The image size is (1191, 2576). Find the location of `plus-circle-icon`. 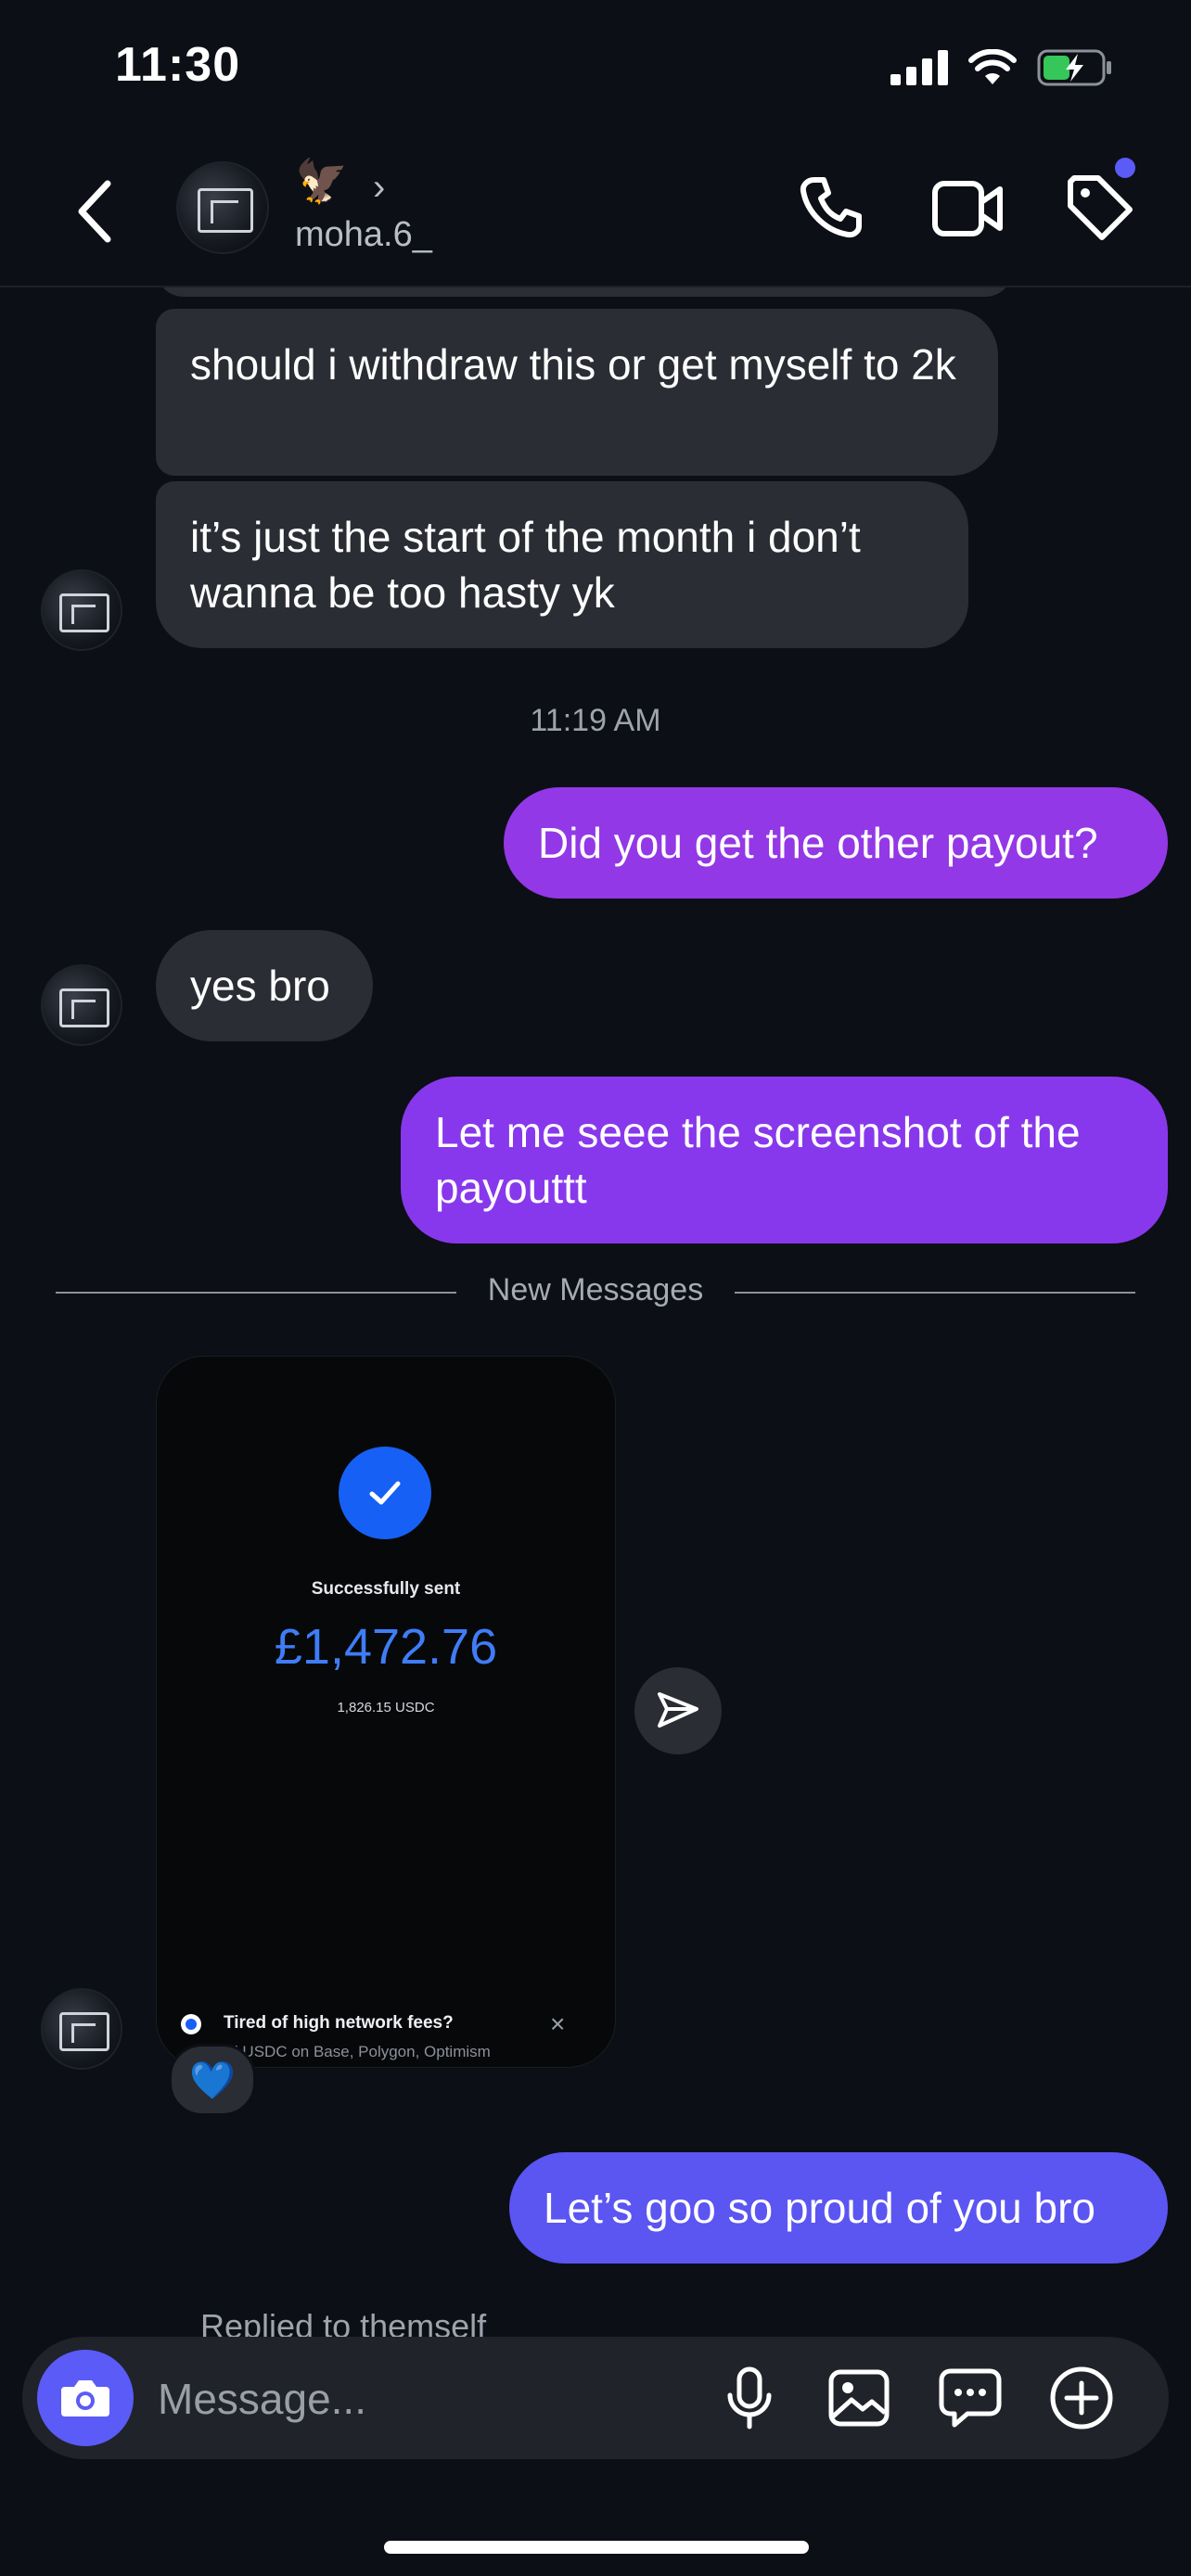

plus-circle-icon is located at coordinates (1081, 2397).